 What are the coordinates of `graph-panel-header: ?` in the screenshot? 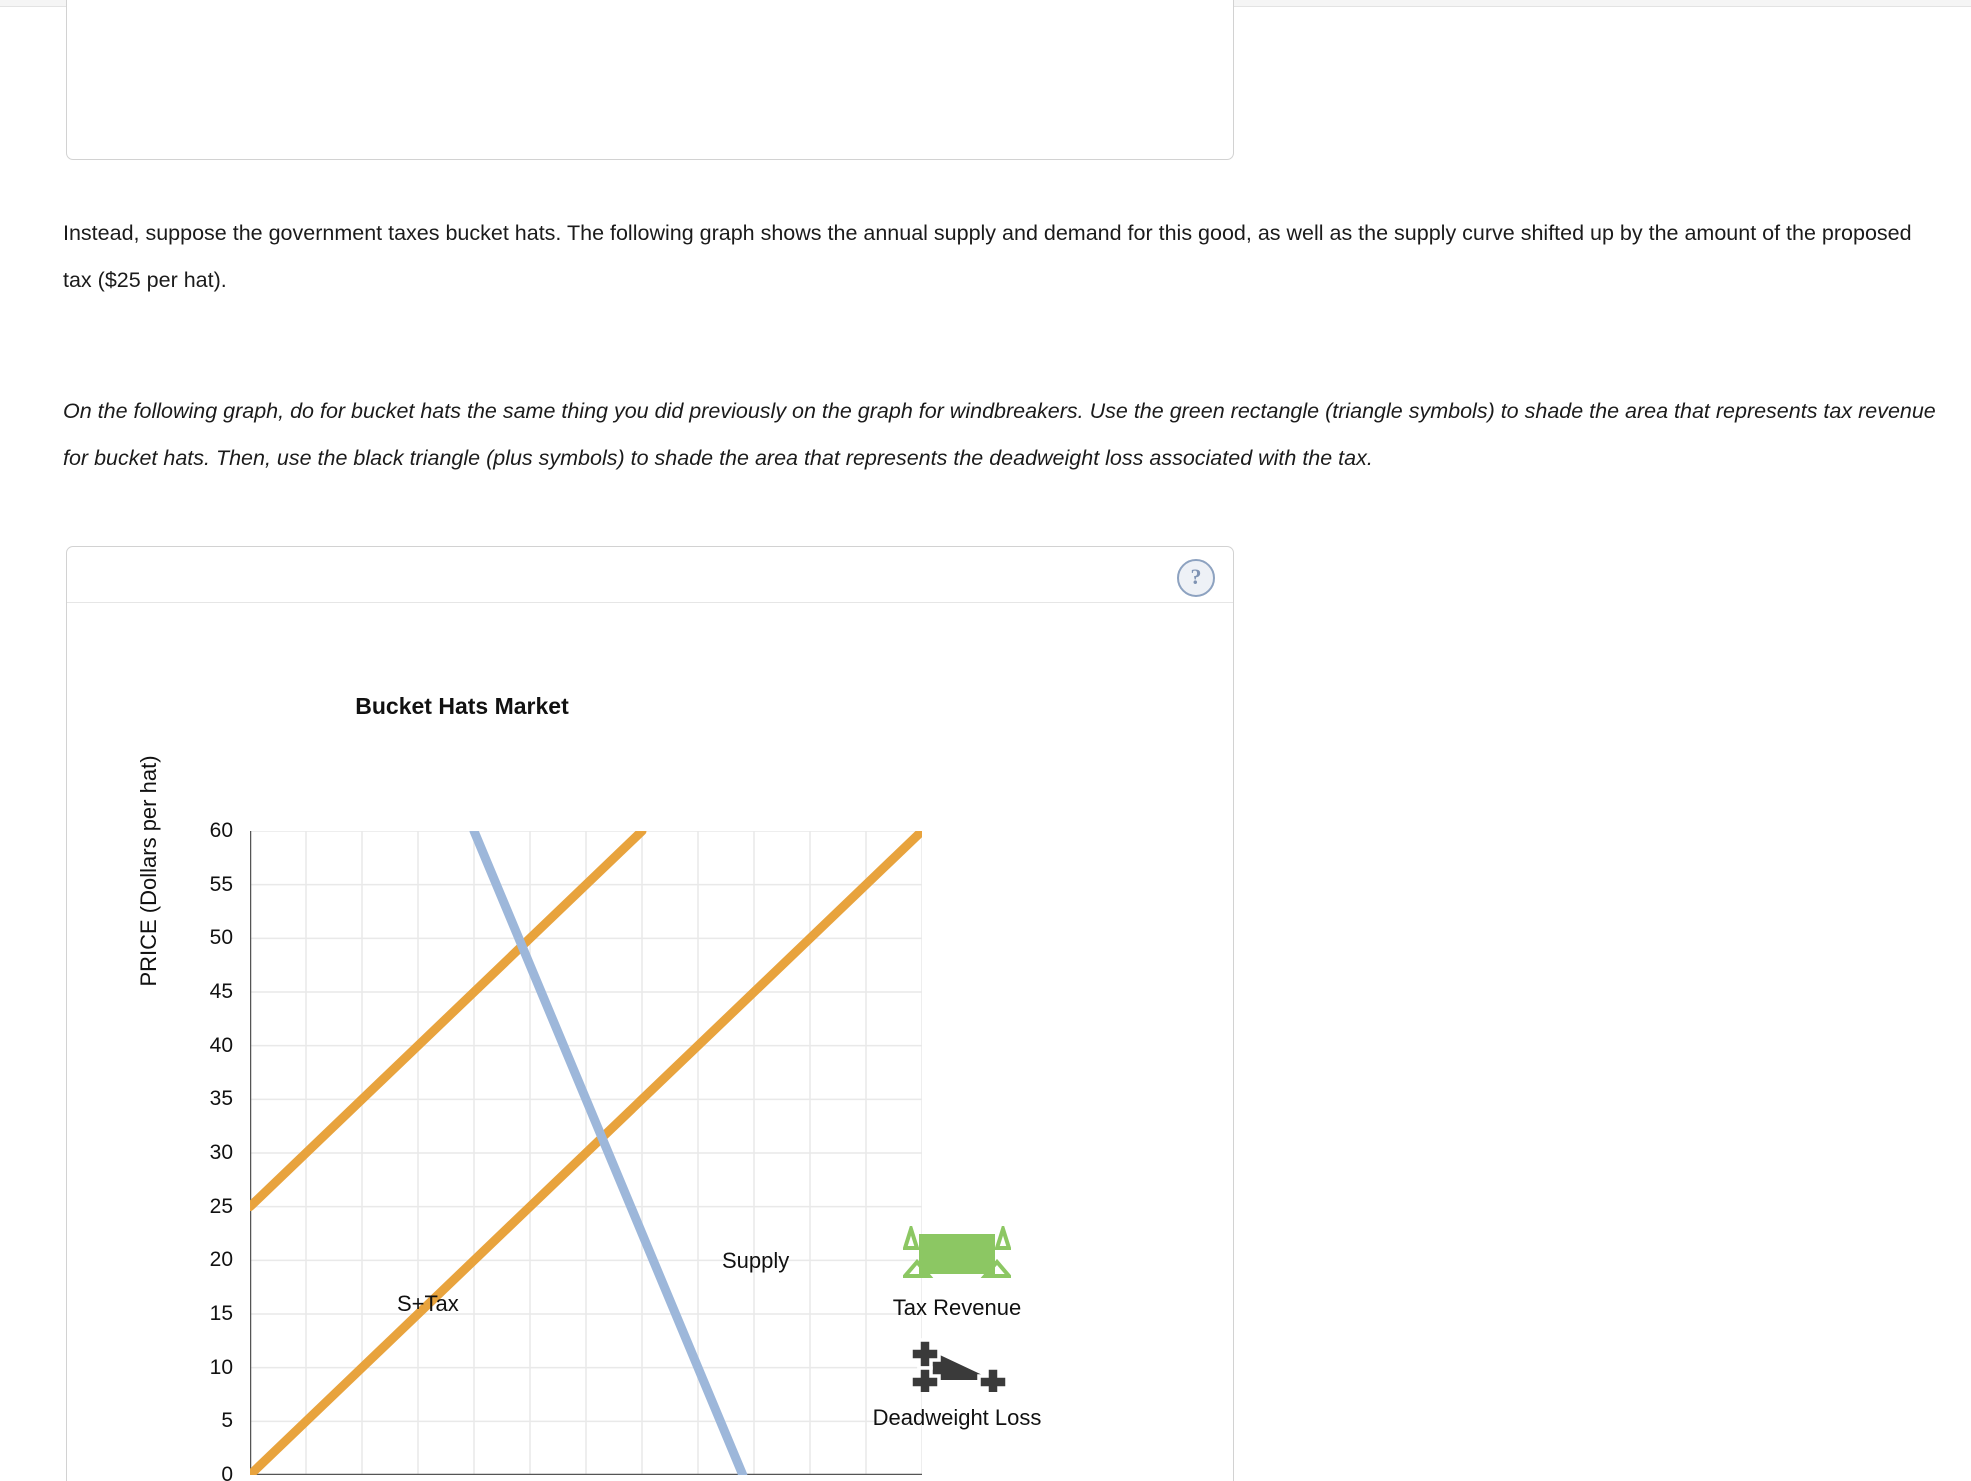 It's located at (650, 575).